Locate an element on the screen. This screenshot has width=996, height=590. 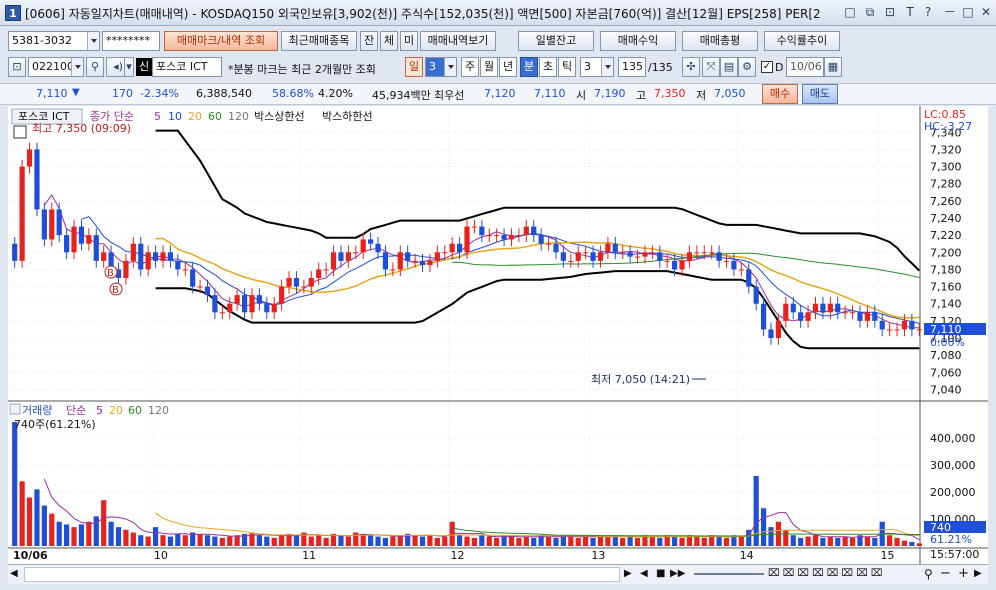
legend-ma60: 60 is located at coordinates (215, 116).